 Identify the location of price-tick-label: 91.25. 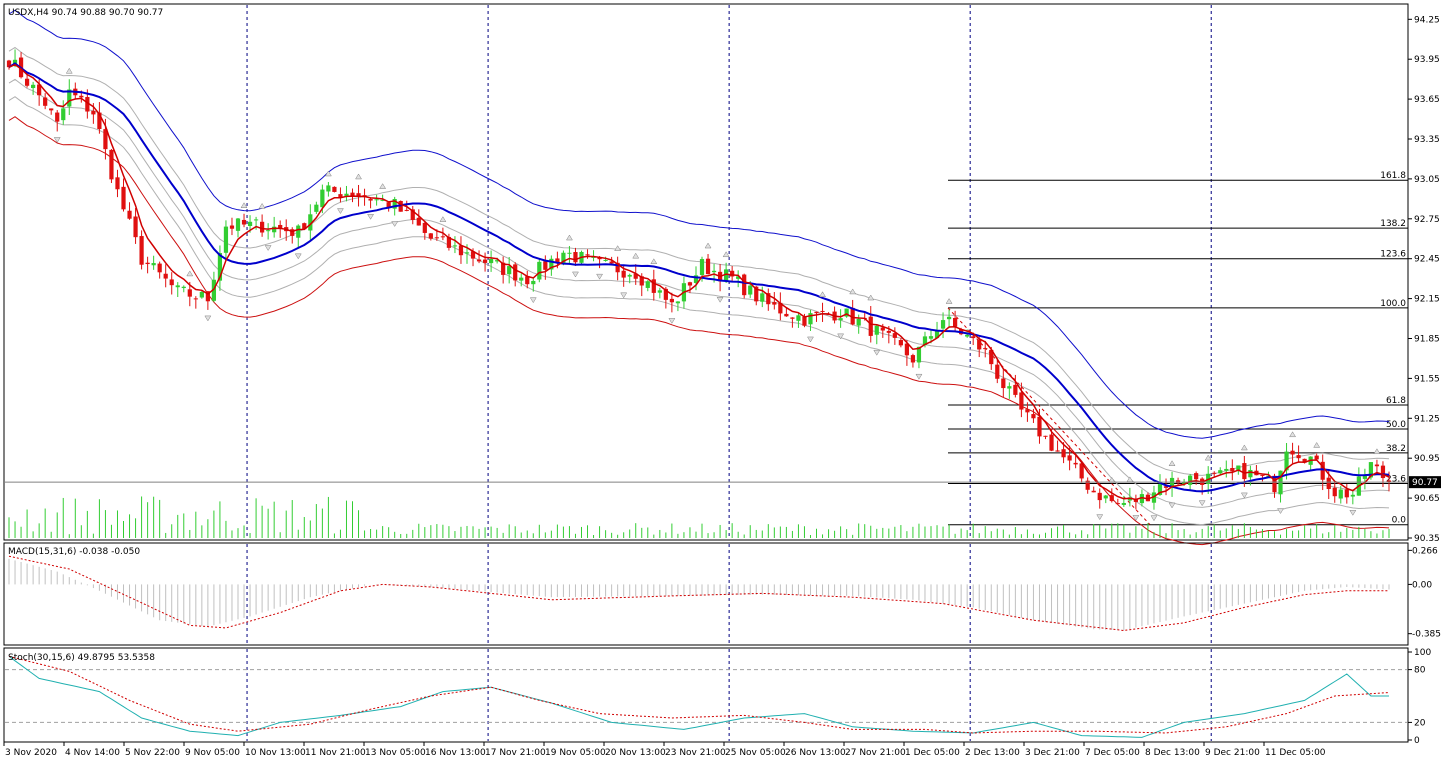
(1427, 419).